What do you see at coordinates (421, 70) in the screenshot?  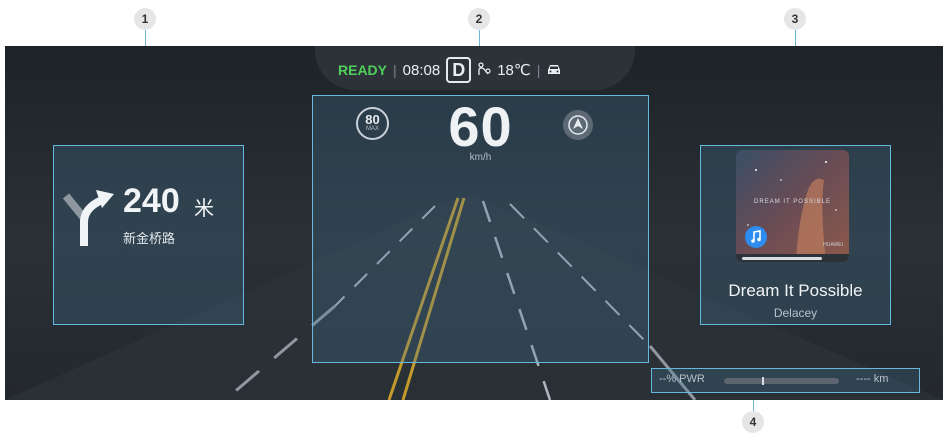 I see `clock: 08:08` at bounding box center [421, 70].